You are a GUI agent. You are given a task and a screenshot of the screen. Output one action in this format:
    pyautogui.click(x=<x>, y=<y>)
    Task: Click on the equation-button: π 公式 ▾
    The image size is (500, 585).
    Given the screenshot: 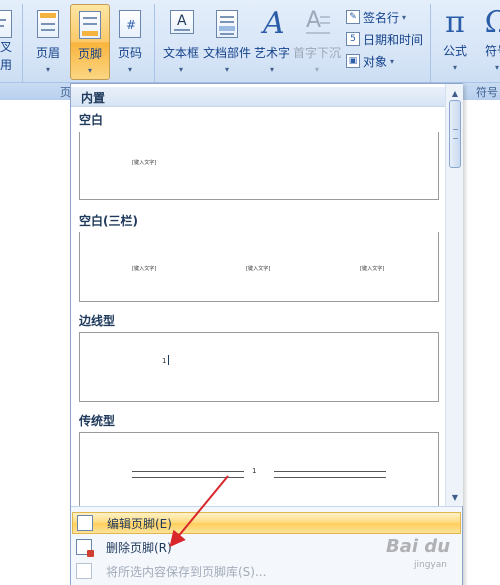 What is the action you would take?
    pyautogui.click(x=455, y=42)
    